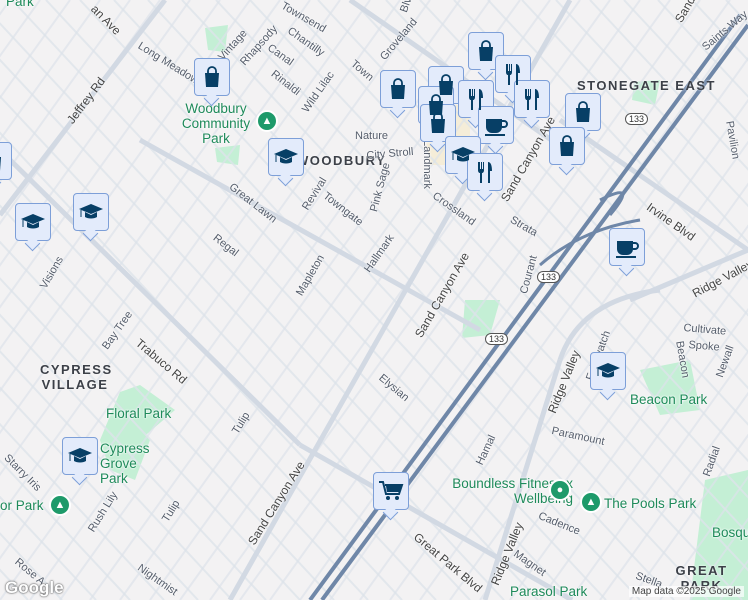 This screenshot has height=600, width=748. Describe the element at coordinates (669, 399) in the screenshot. I see `park-beacon: Beacon Park` at that location.